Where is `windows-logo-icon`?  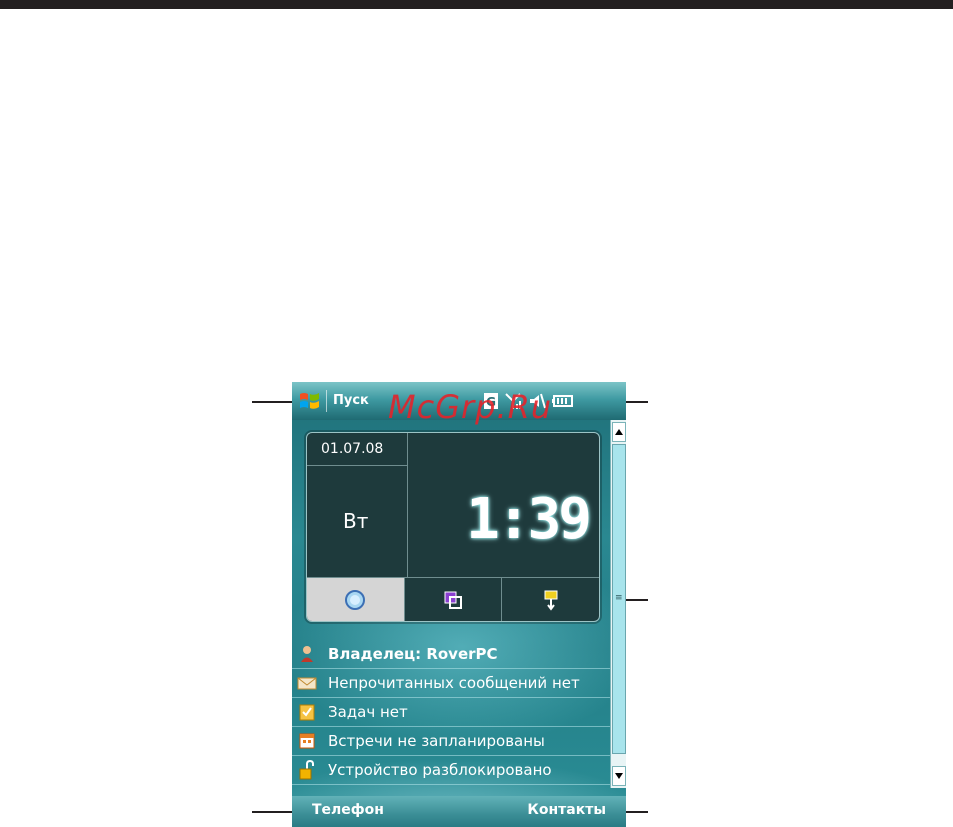 windows-logo-icon is located at coordinates (310, 401).